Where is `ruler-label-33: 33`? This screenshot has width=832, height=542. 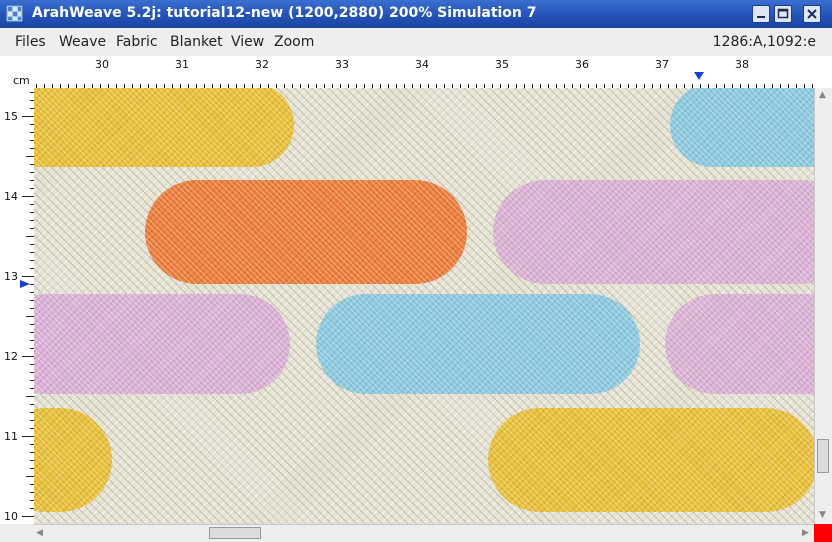
ruler-label-33: 33 is located at coordinates (342, 64).